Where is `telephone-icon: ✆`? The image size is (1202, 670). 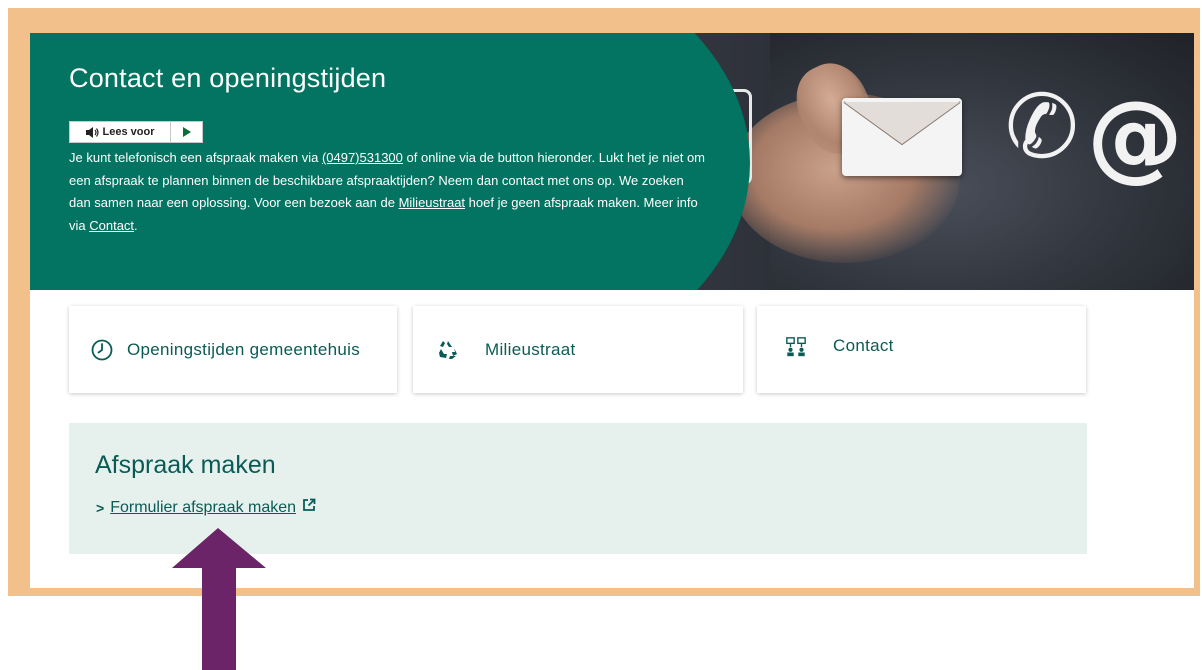
telephone-icon: ✆ is located at coordinates (1042, 126).